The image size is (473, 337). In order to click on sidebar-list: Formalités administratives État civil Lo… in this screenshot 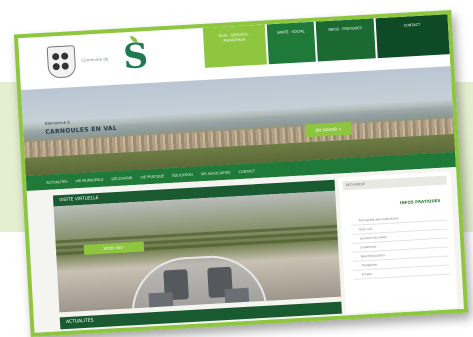, I will do `click(400, 245)`.